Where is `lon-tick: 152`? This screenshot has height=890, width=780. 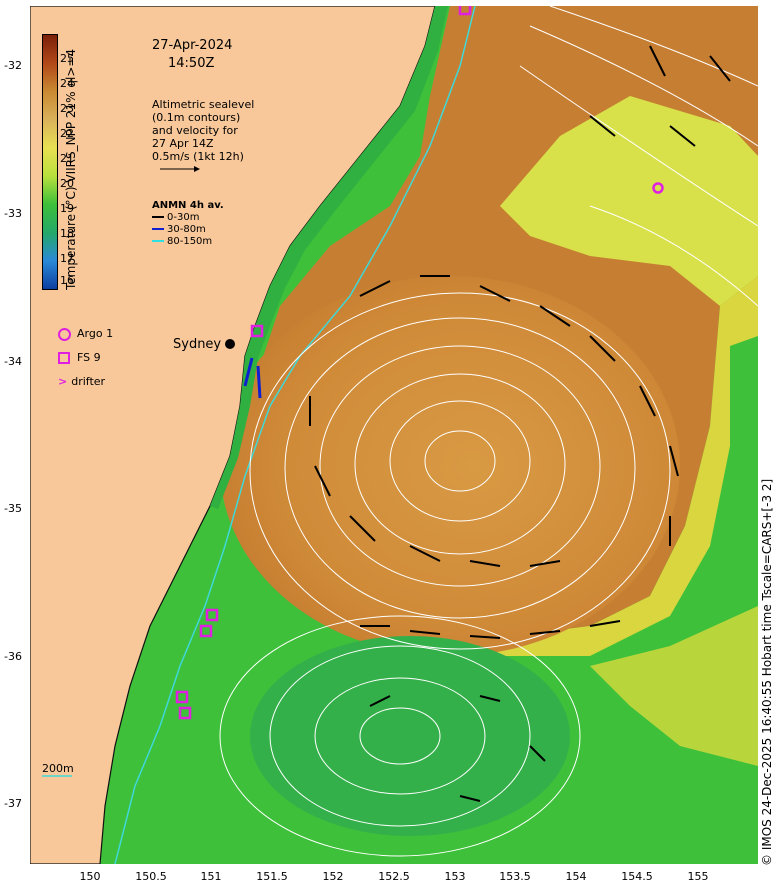 lon-tick: 152 is located at coordinates (333, 876).